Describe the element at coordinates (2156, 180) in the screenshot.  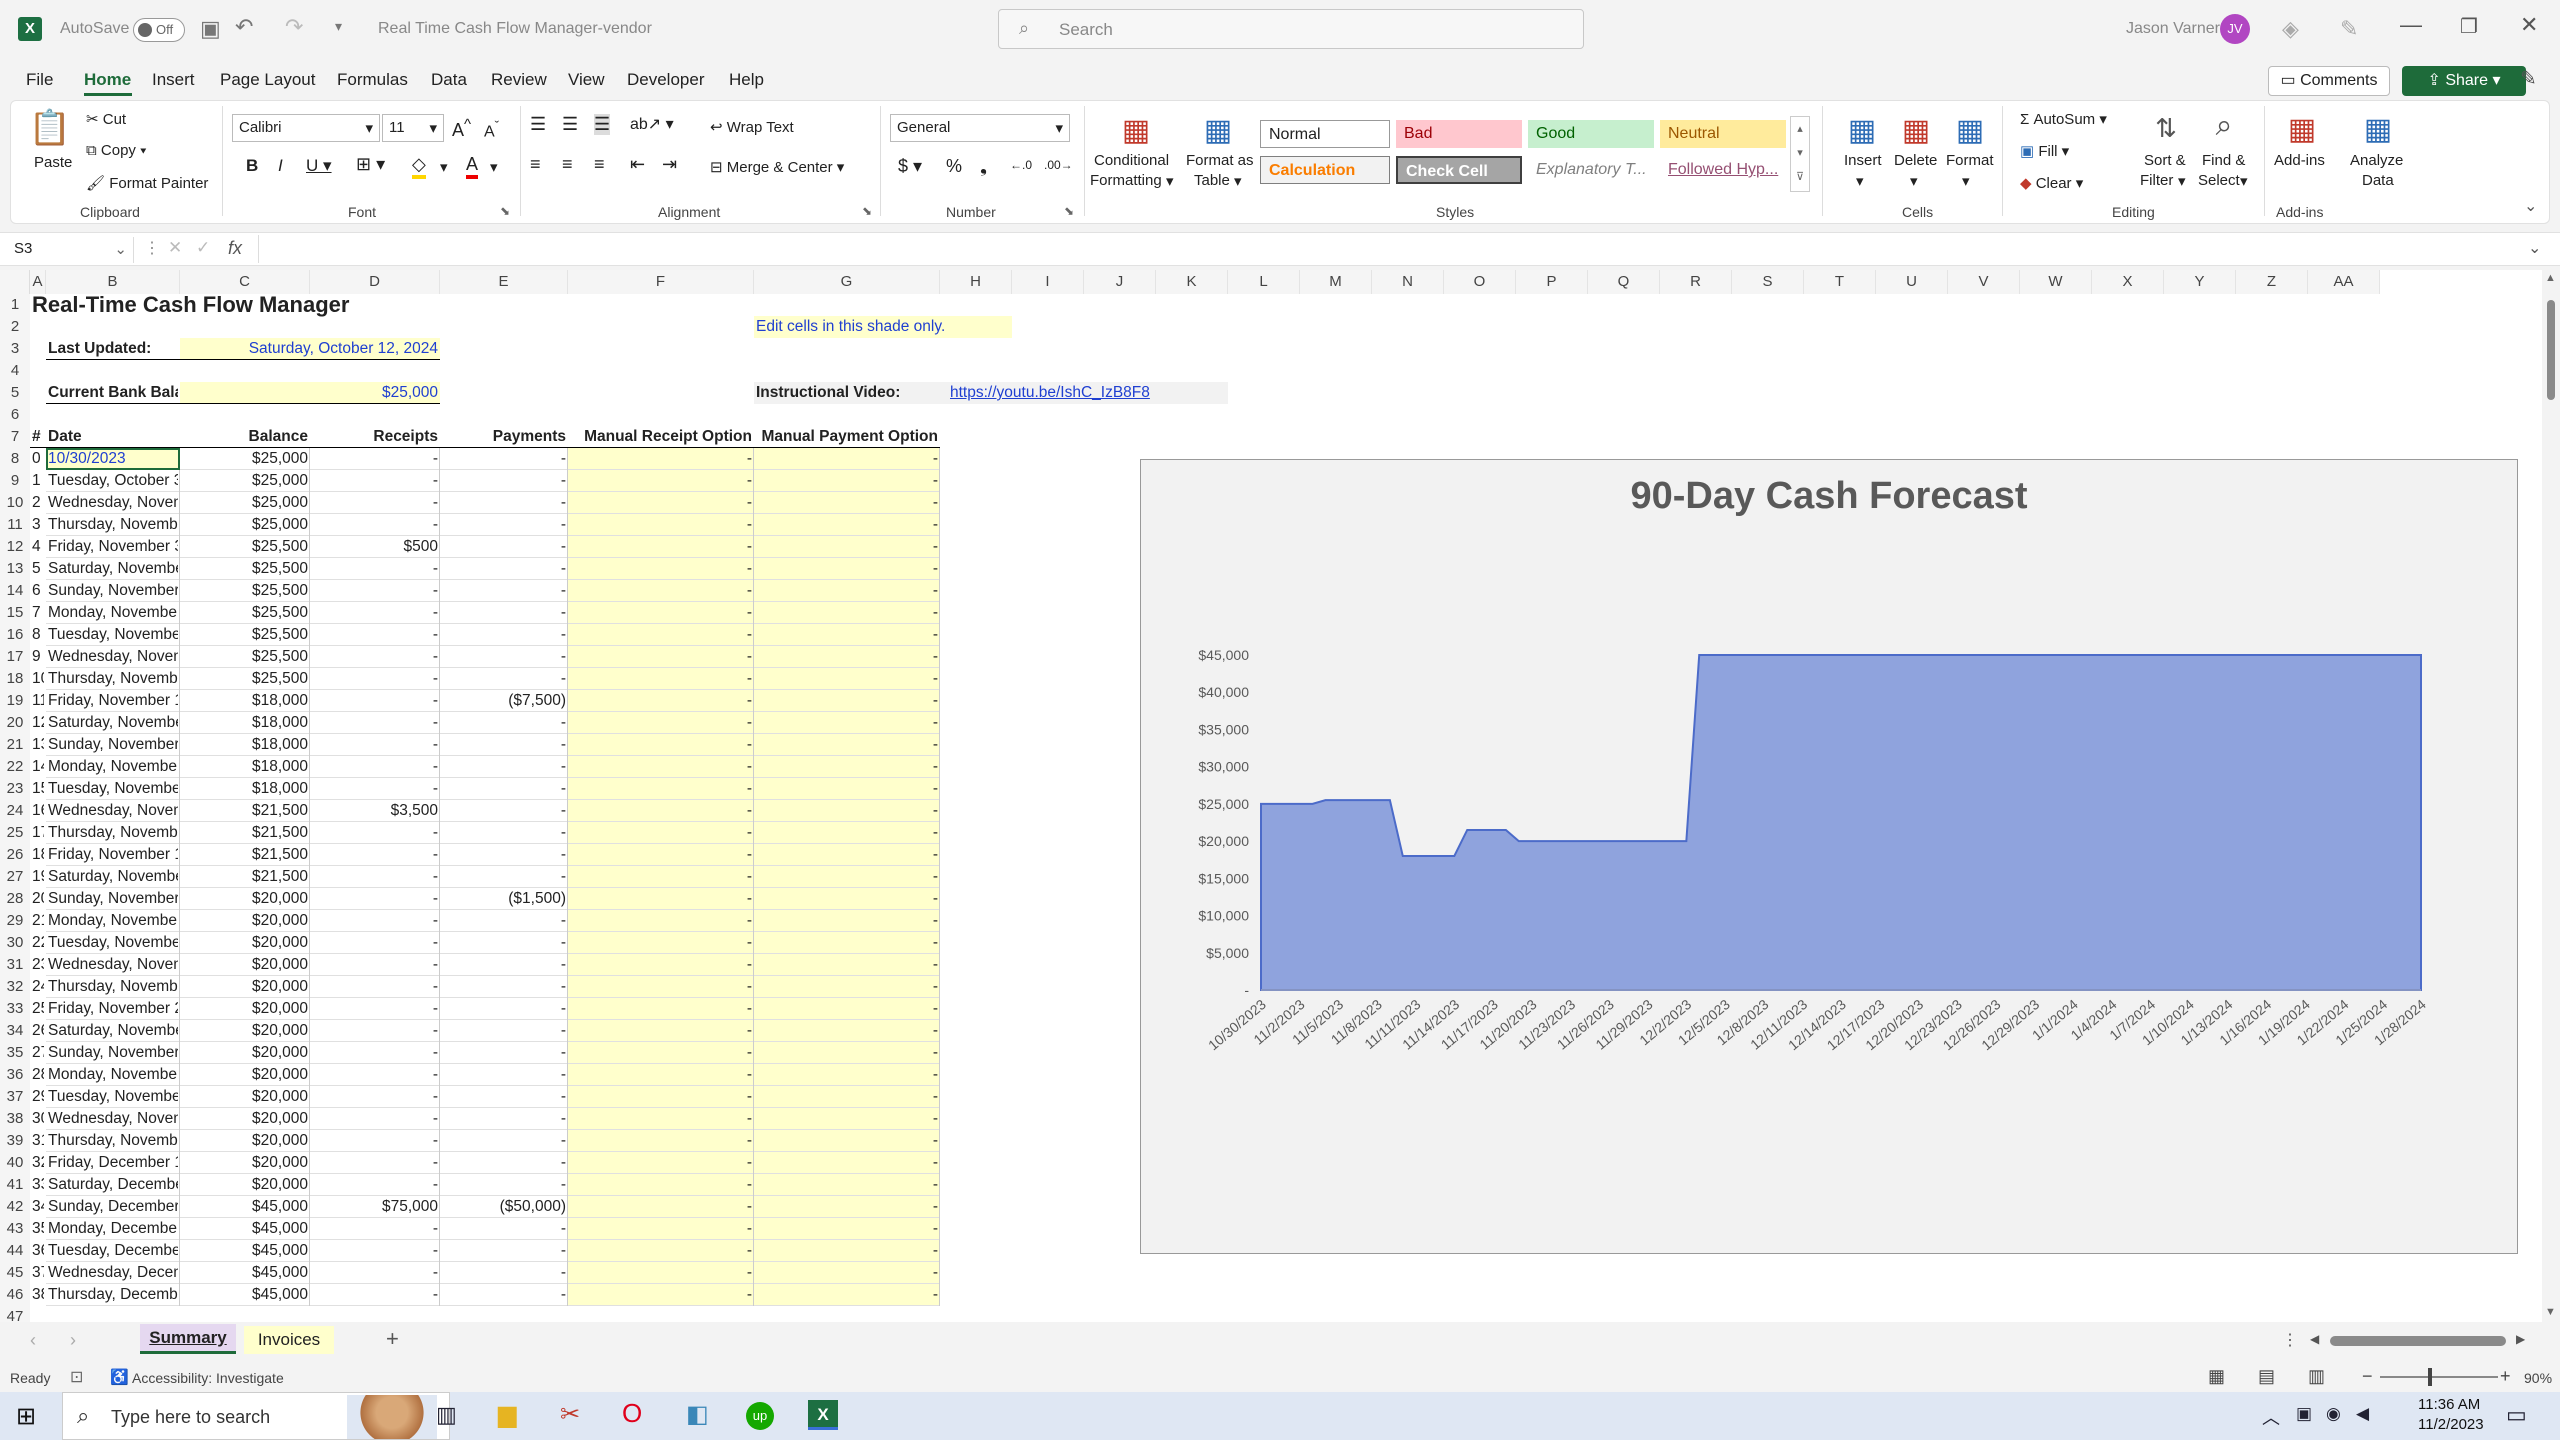
I see `sort-filter-button-line2: Filter` at that location.